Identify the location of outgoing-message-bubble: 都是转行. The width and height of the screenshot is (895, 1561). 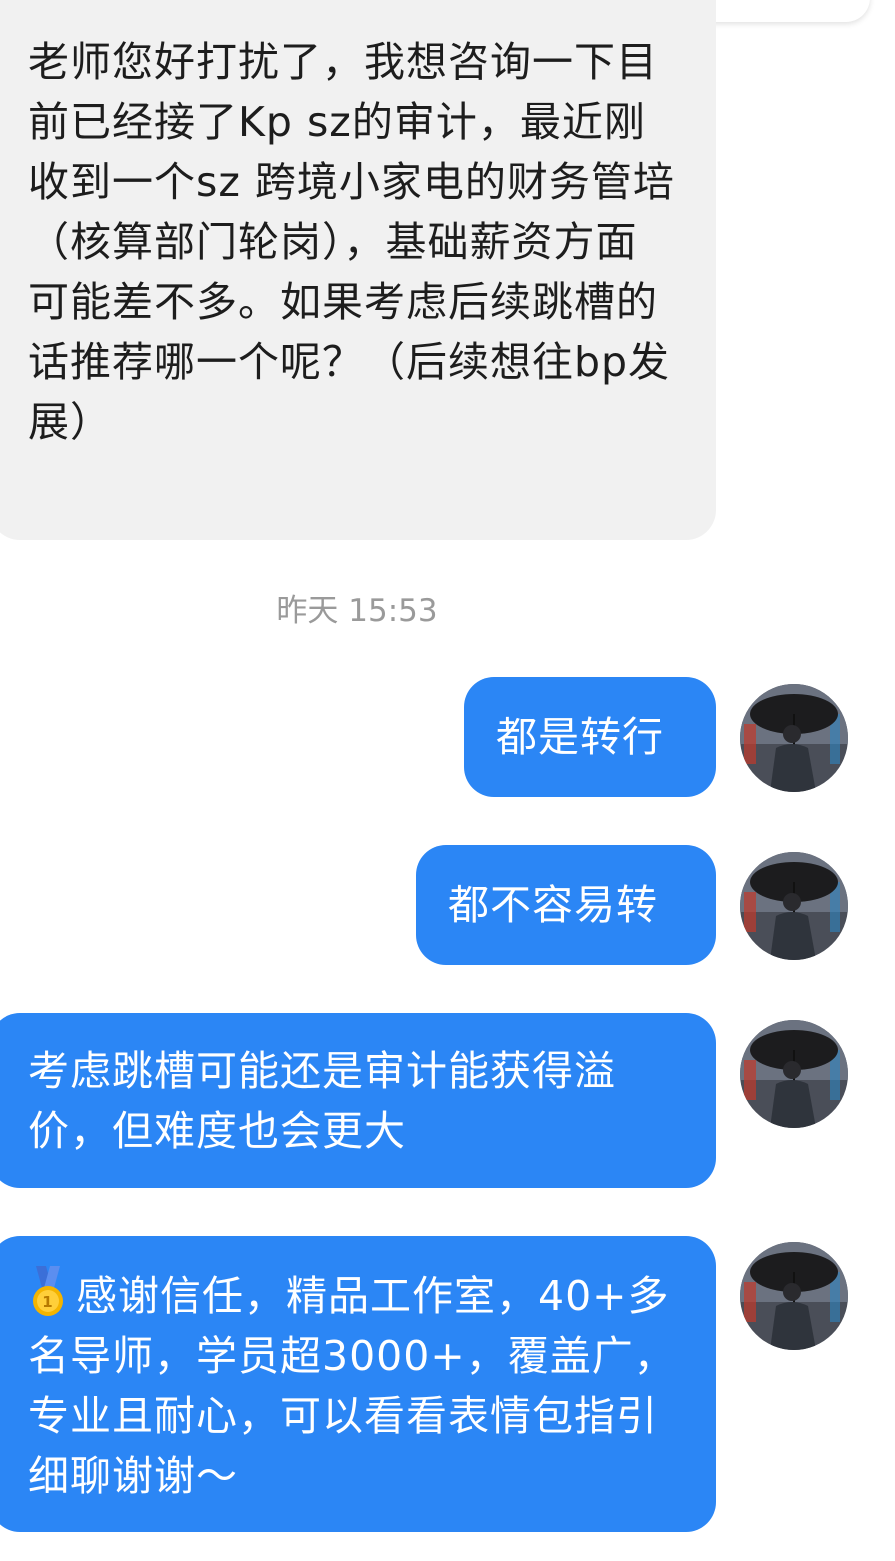
(590, 737).